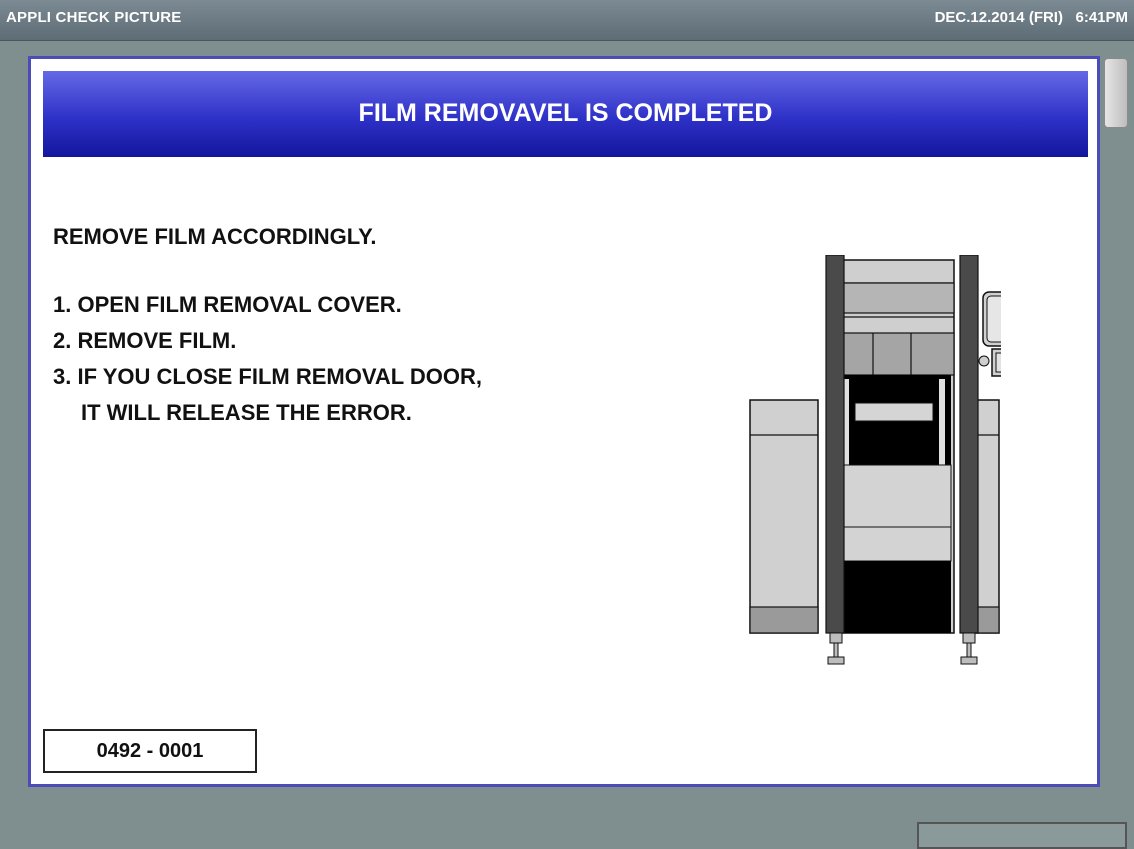 The width and height of the screenshot is (1134, 849). I want to click on instruction-step-3-continued: IT WILL RELEASE THE ERROR., so click(246, 412).